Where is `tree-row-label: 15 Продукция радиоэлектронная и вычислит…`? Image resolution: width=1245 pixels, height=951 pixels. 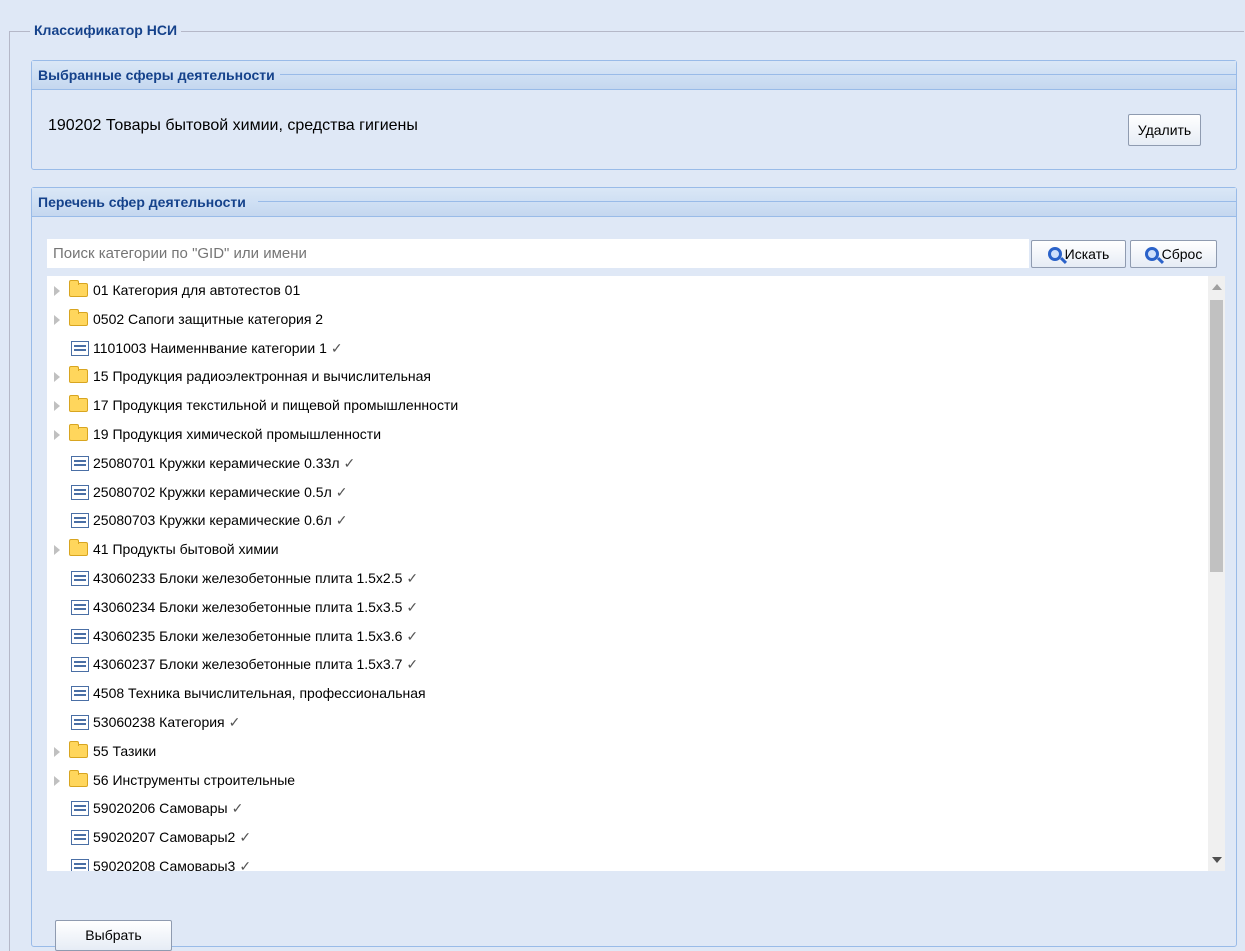
tree-row-label: 15 Продукция радиоэлектронная и вычислит… is located at coordinates (262, 376).